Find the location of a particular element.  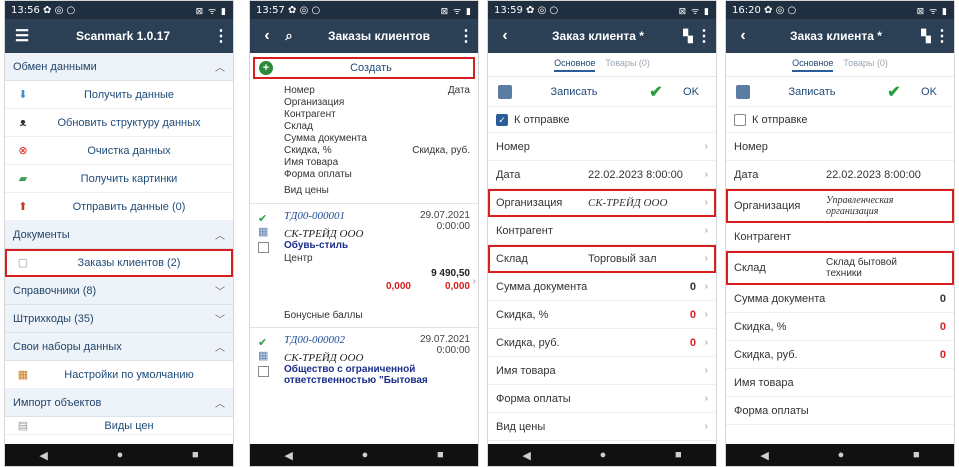

create-order-button: + Создать is located at coordinates (364, 68).